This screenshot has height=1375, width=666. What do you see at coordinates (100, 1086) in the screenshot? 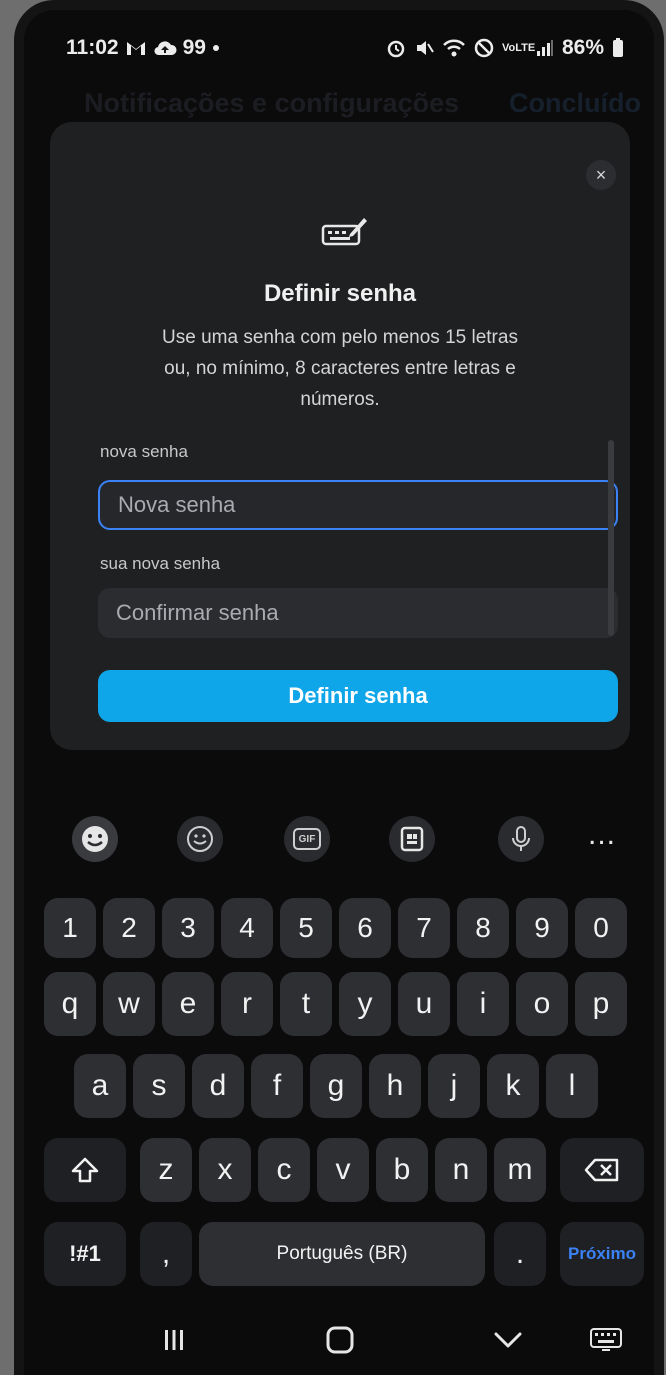
I see `key-a: a` at bounding box center [100, 1086].